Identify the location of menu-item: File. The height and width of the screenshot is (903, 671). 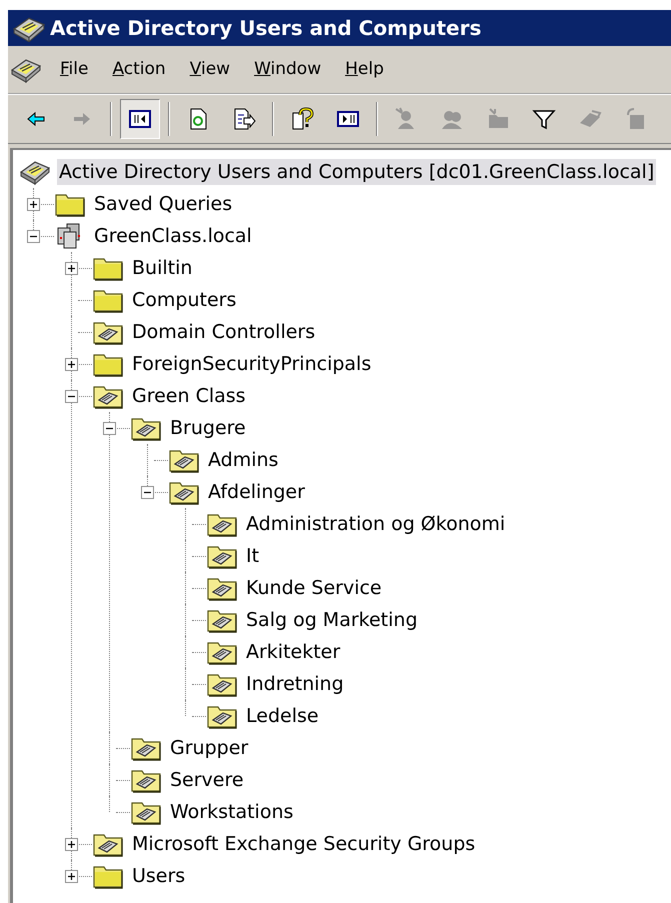
(74, 69).